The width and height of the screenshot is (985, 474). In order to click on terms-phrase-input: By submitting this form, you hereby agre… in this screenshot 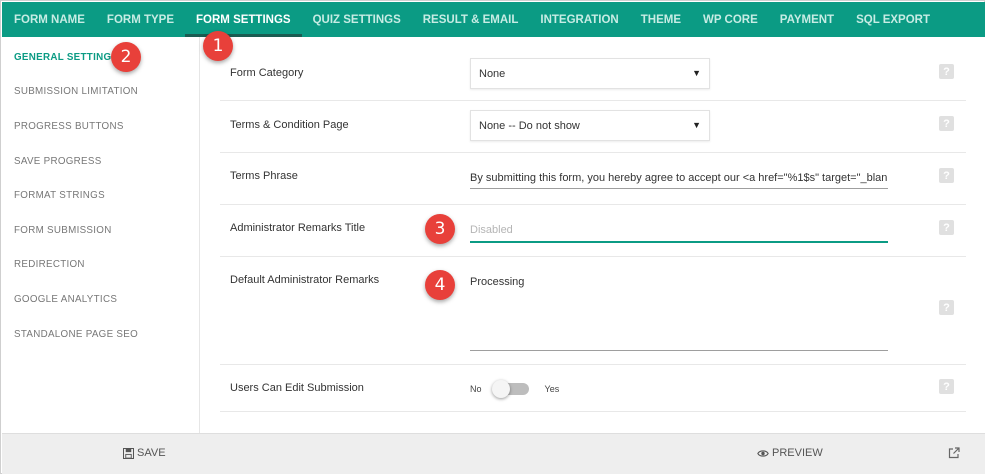, I will do `click(679, 178)`.